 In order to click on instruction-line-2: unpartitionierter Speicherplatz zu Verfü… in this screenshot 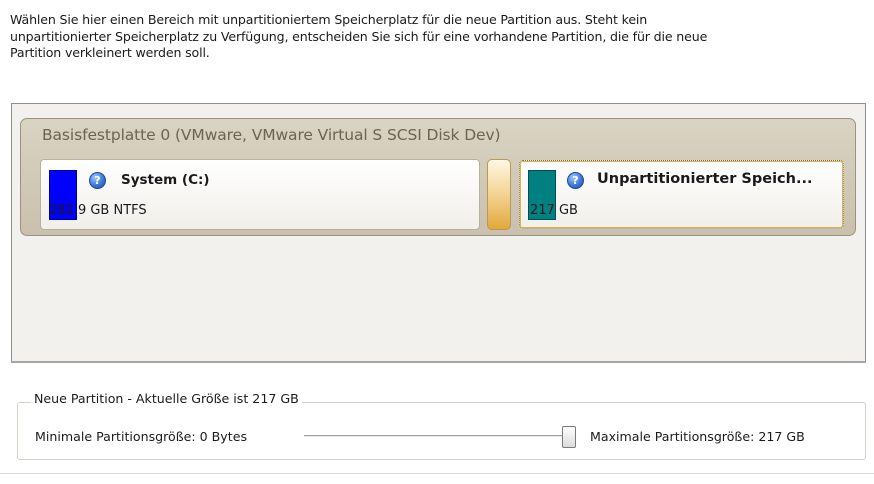, I will do `click(359, 36)`.